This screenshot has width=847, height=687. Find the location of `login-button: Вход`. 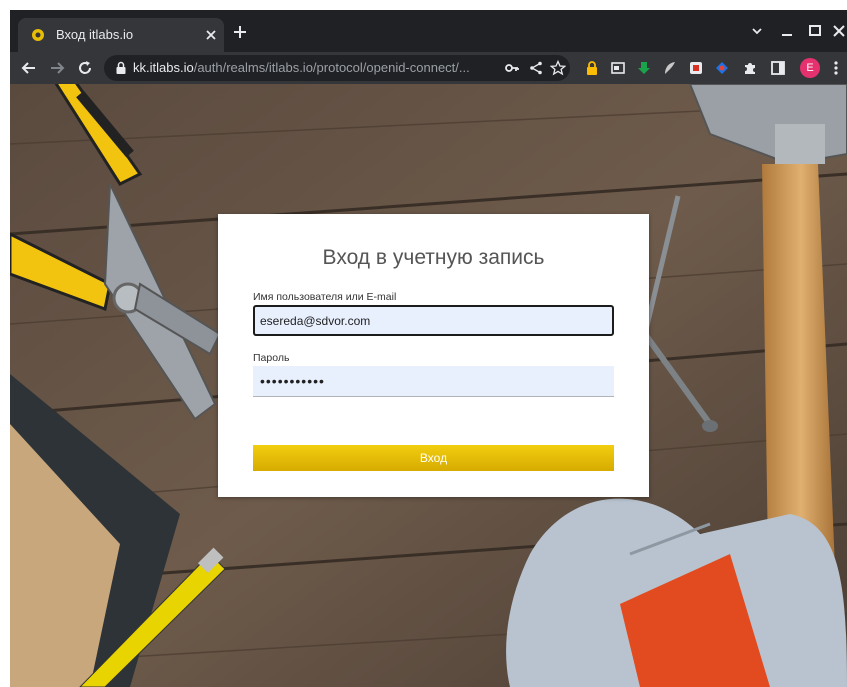

login-button: Вход is located at coordinates (433, 458).